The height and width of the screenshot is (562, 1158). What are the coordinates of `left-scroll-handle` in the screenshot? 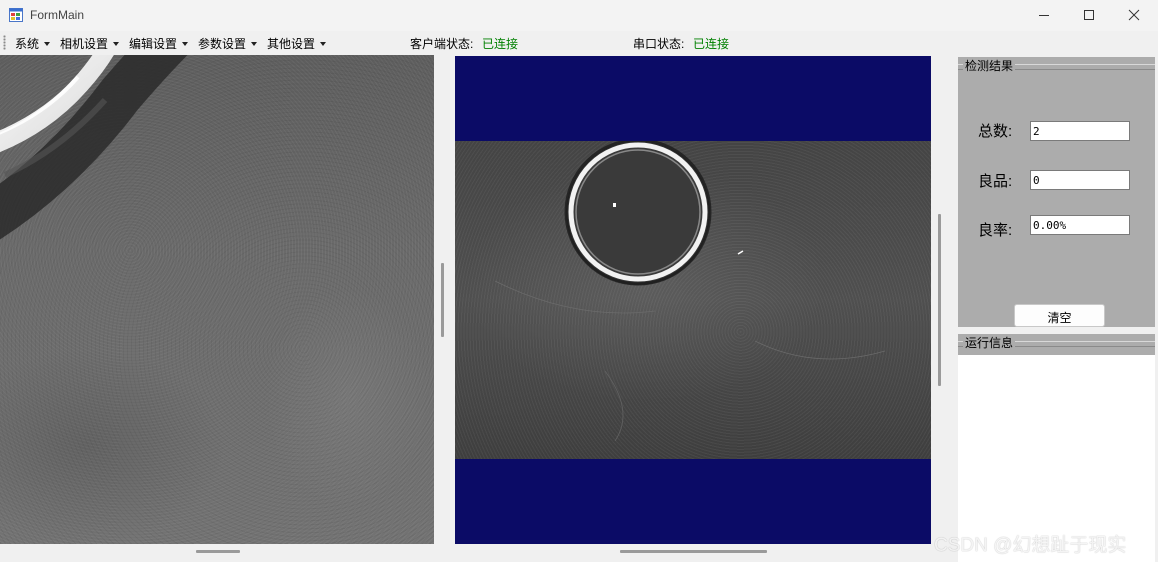 It's located at (218, 551).